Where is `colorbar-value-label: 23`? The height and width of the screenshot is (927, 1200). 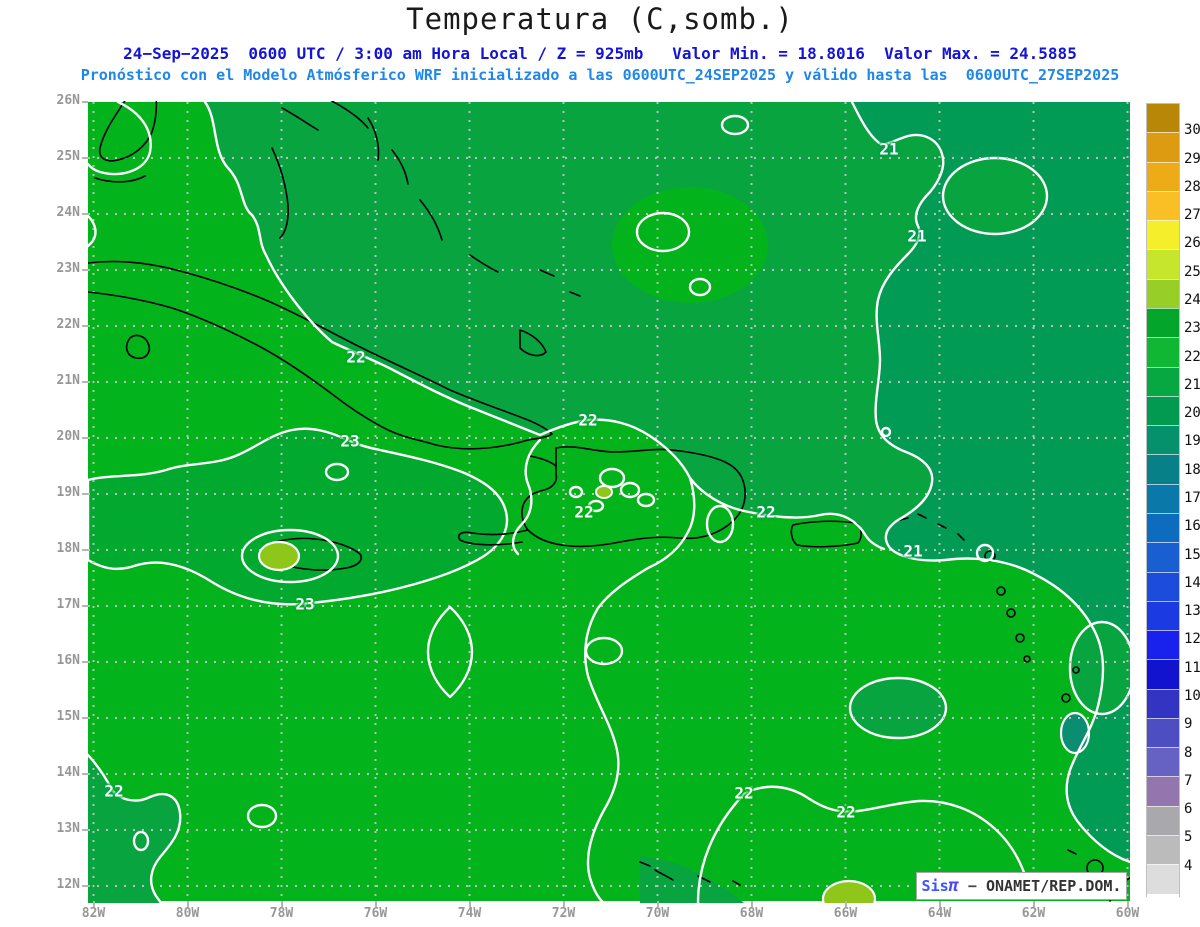
colorbar-value-label: 23 is located at coordinates (1192, 328).